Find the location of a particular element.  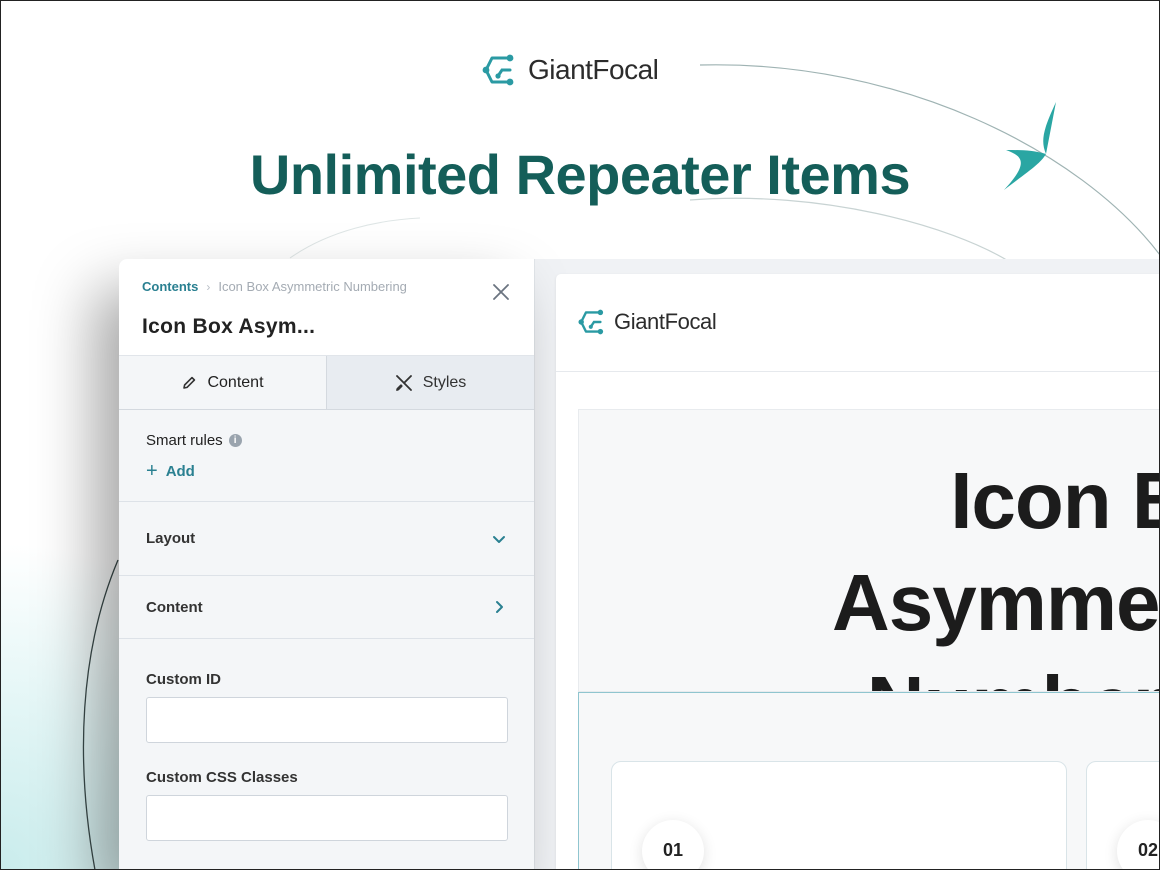

layout-accordion-label: Layout is located at coordinates (171, 538).